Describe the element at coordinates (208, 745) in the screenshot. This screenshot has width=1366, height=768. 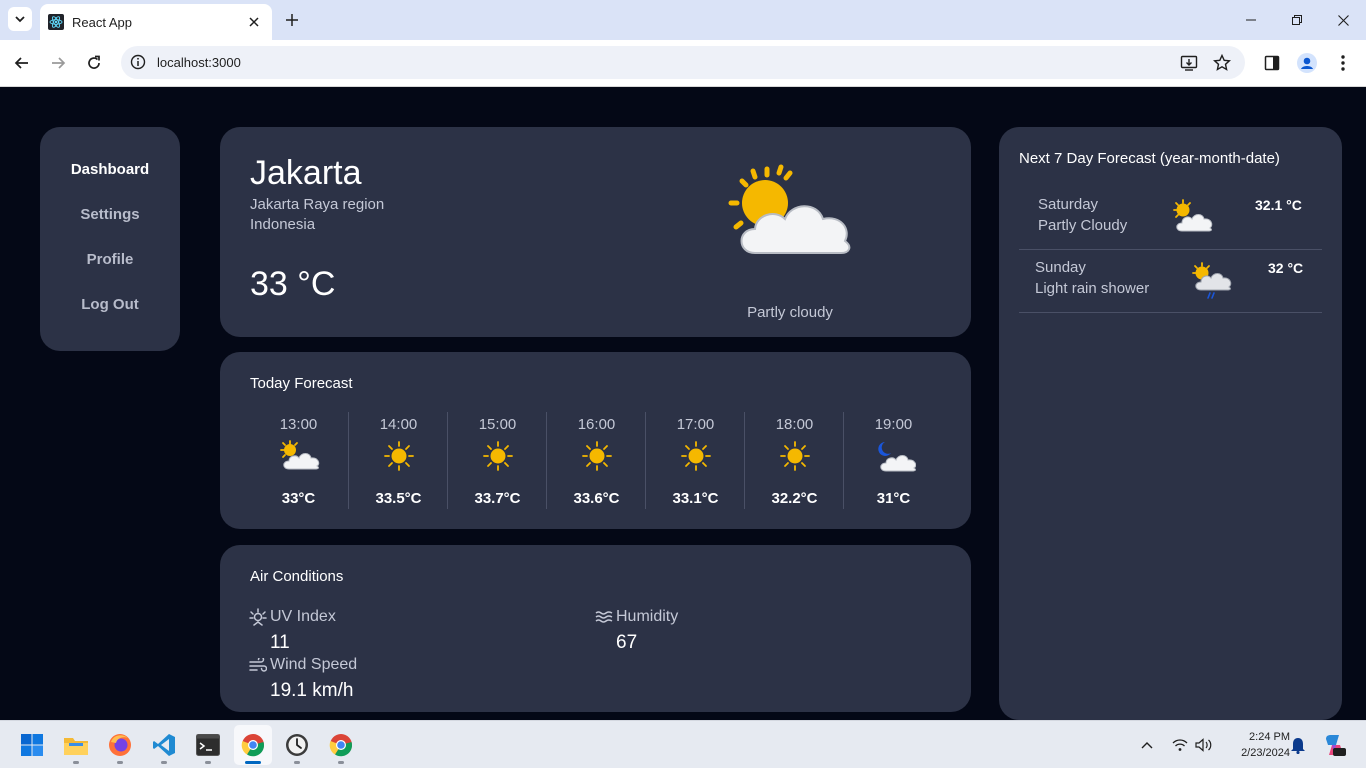
I see `taskbar-terminal` at that location.